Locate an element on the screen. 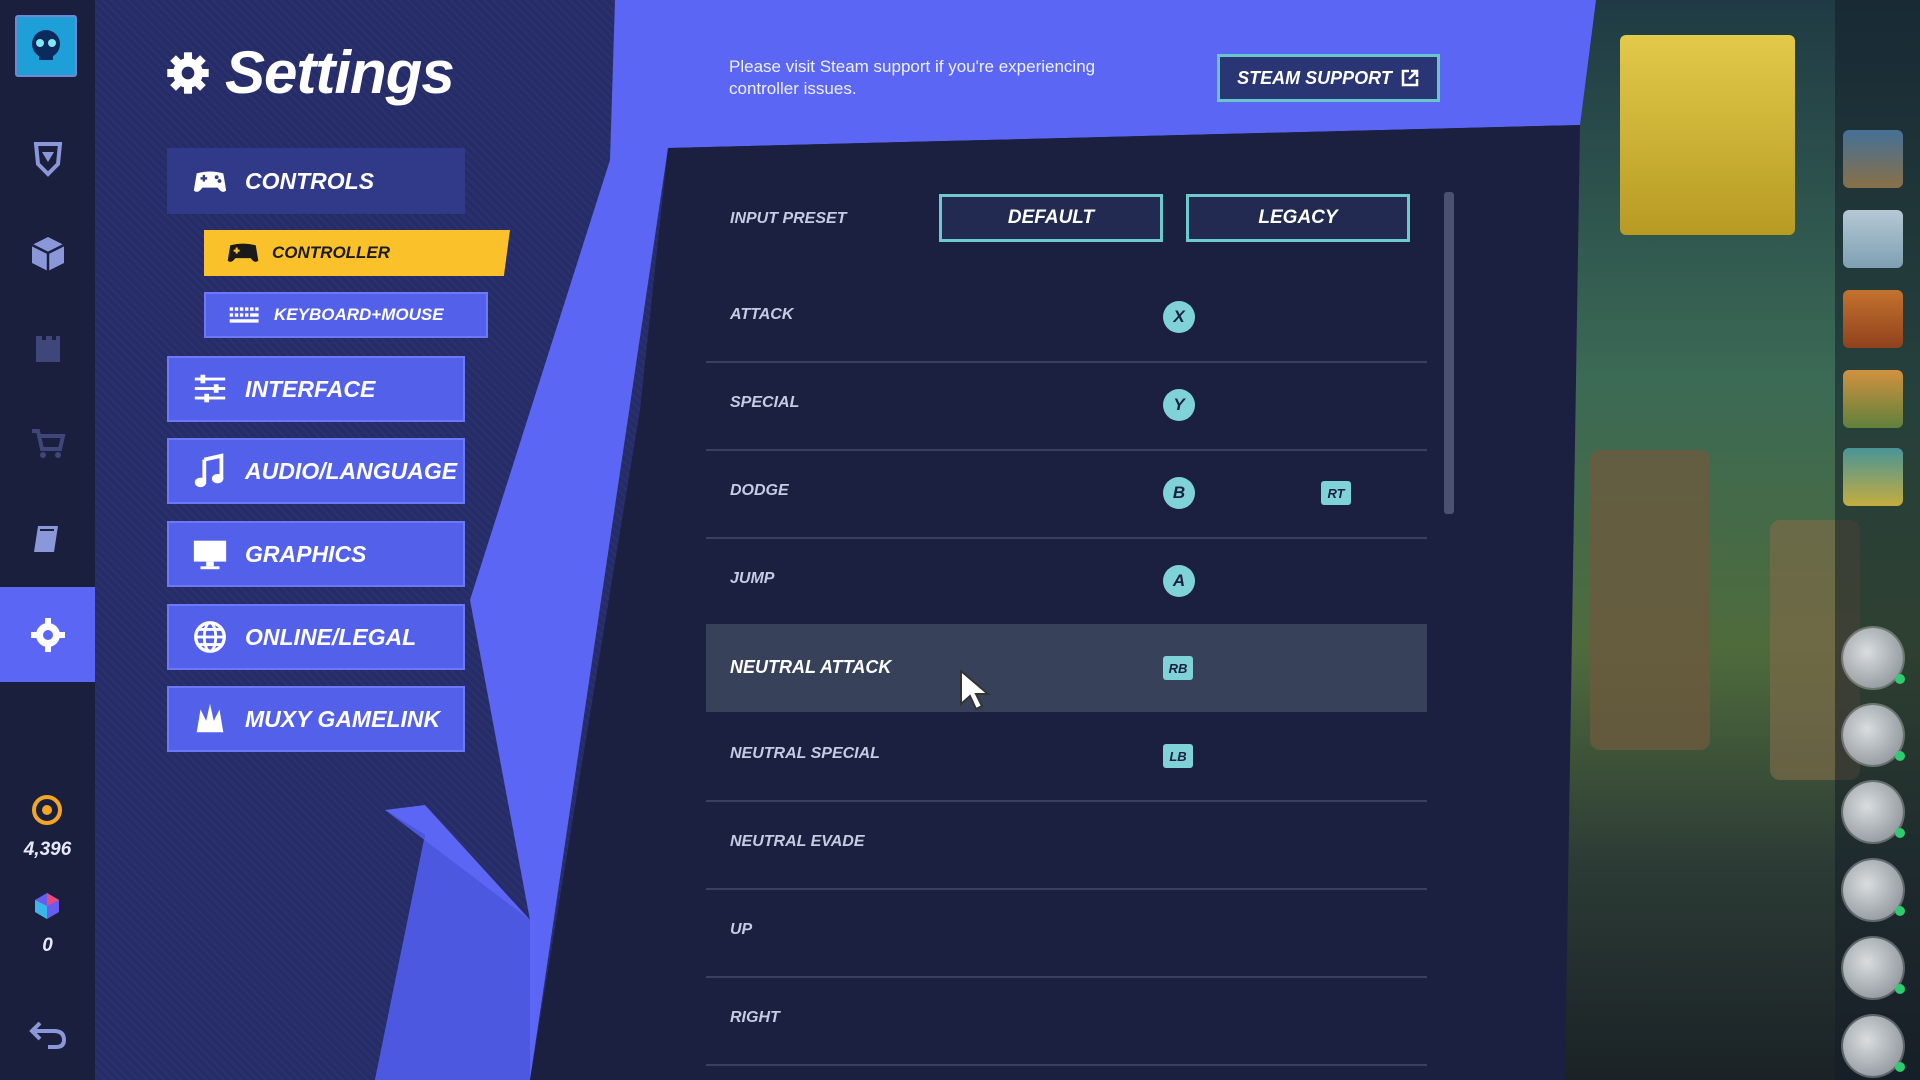 This screenshot has height=1080, width=1920. binding-row-right: RIGHT is located at coordinates (1066, 1021).